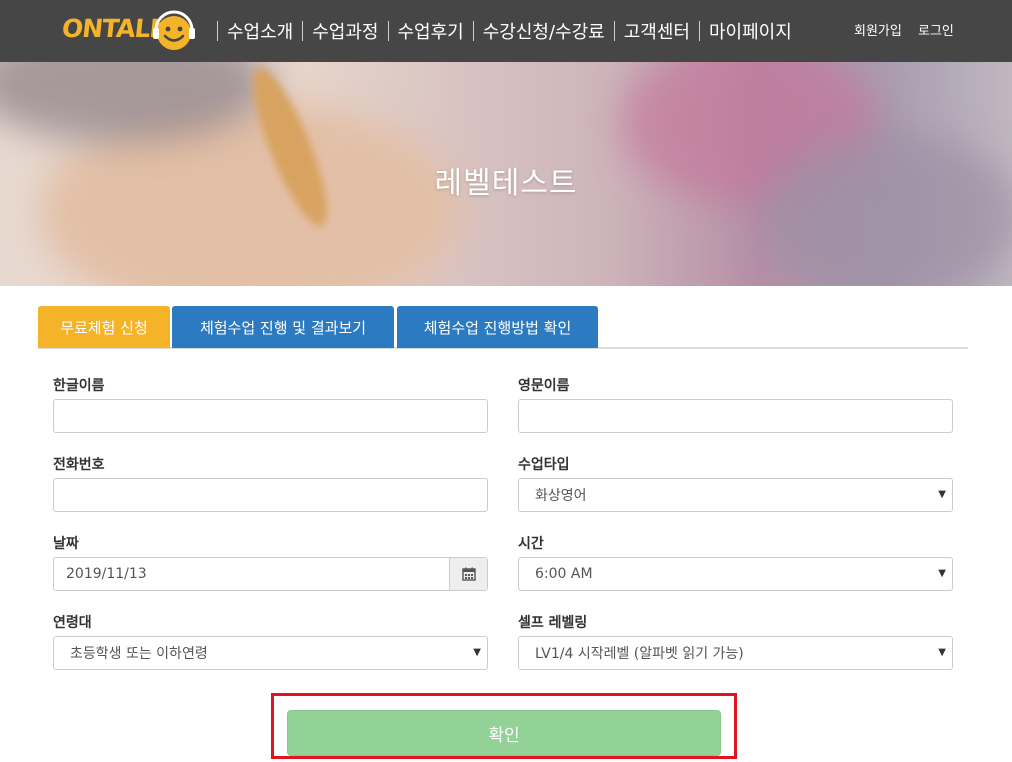 The height and width of the screenshot is (762, 1012). I want to click on ontalk-logo: ONTALK, so click(131, 31).